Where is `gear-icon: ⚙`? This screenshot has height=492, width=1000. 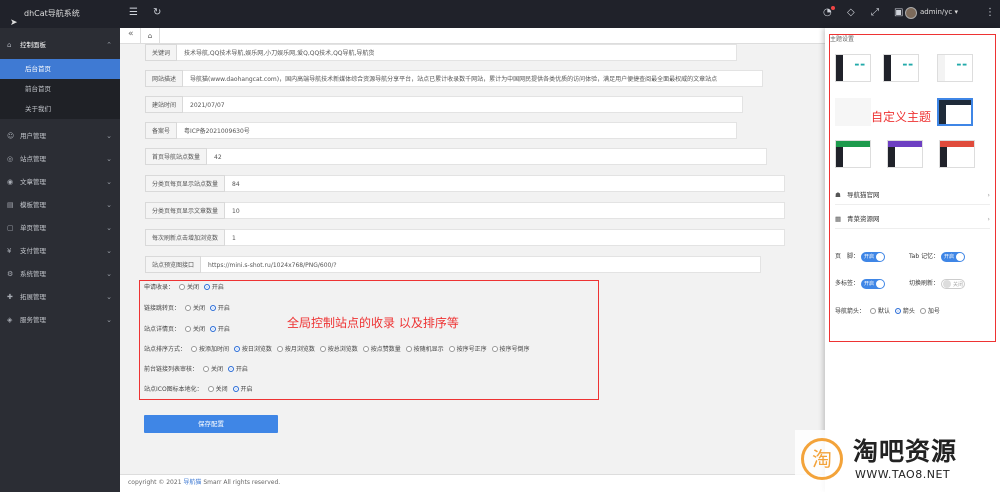 gear-icon: ⚙ is located at coordinates (10, 274).